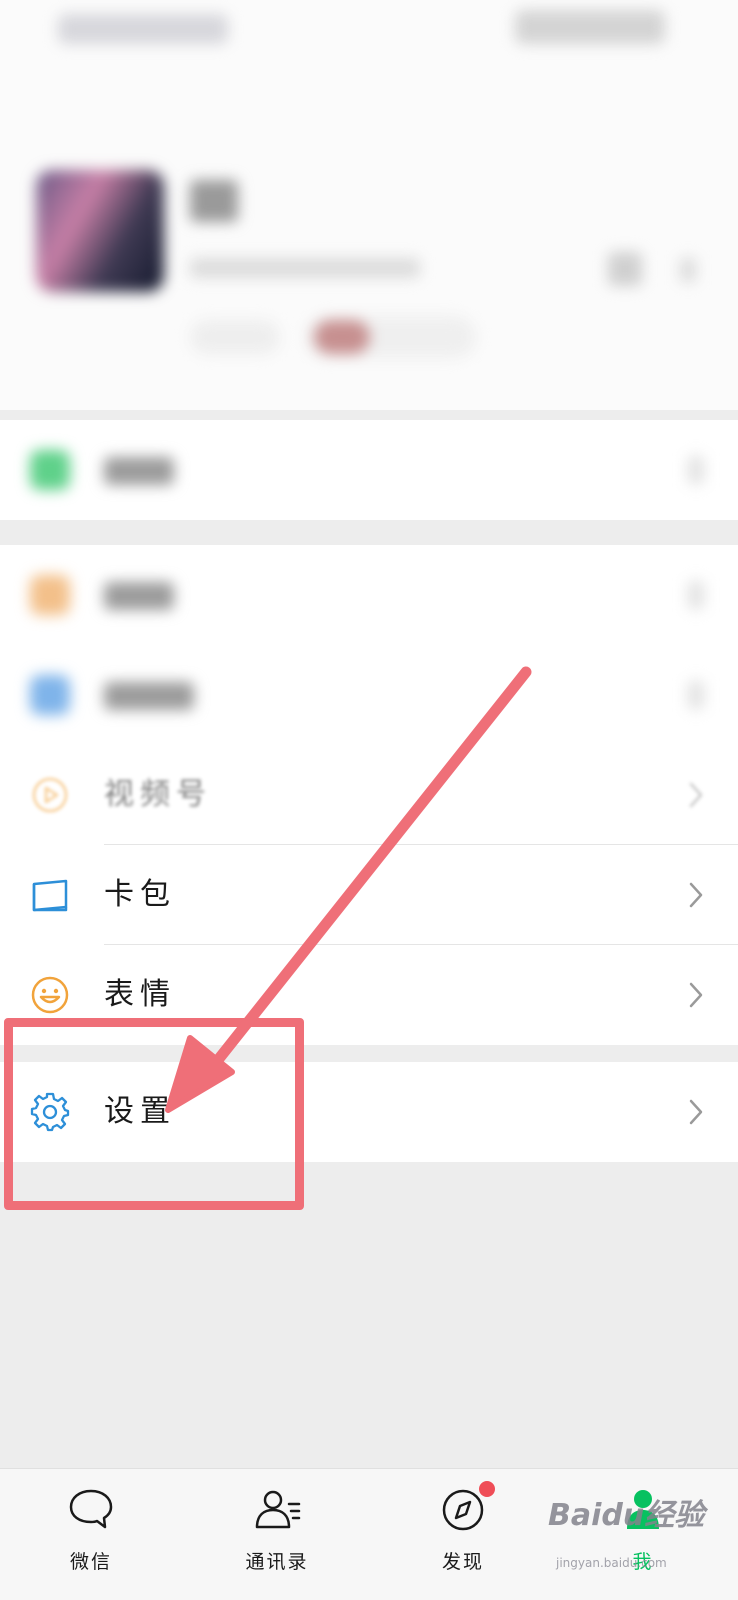 The width and height of the screenshot is (738, 1600). I want to click on tab-discover: 发现, so click(463, 1534).